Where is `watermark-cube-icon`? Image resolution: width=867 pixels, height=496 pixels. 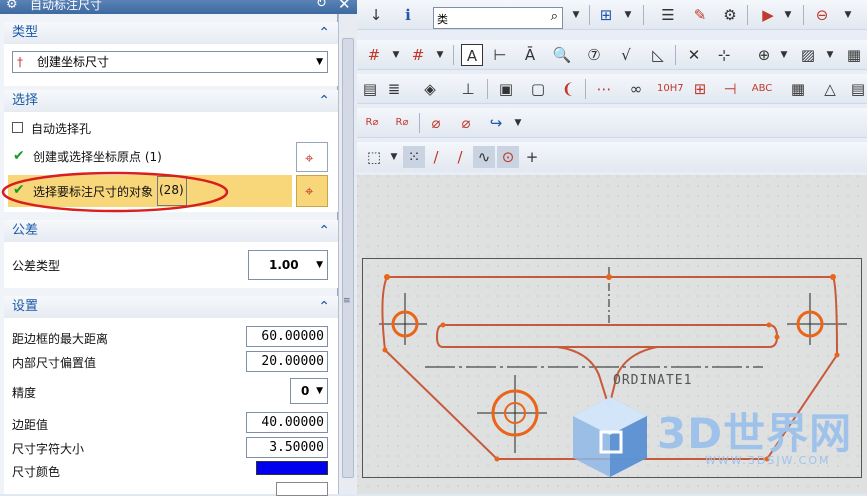 watermark-cube-icon is located at coordinates (610, 437).